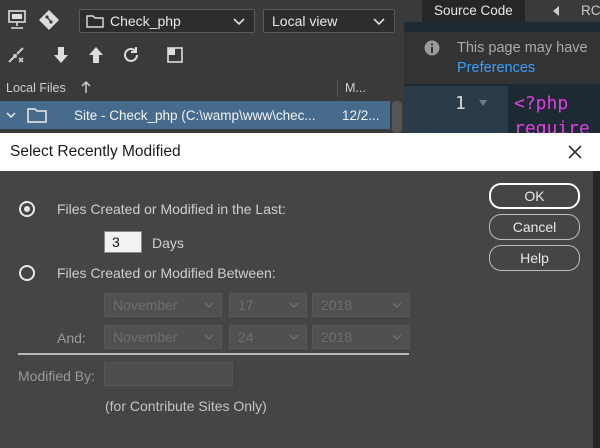 The height and width of the screenshot is (448, 600). What do you see at coordinates (337, 337) in the screenshot?
I see `to-year-value: 2018` at bounding box center [337, 337].